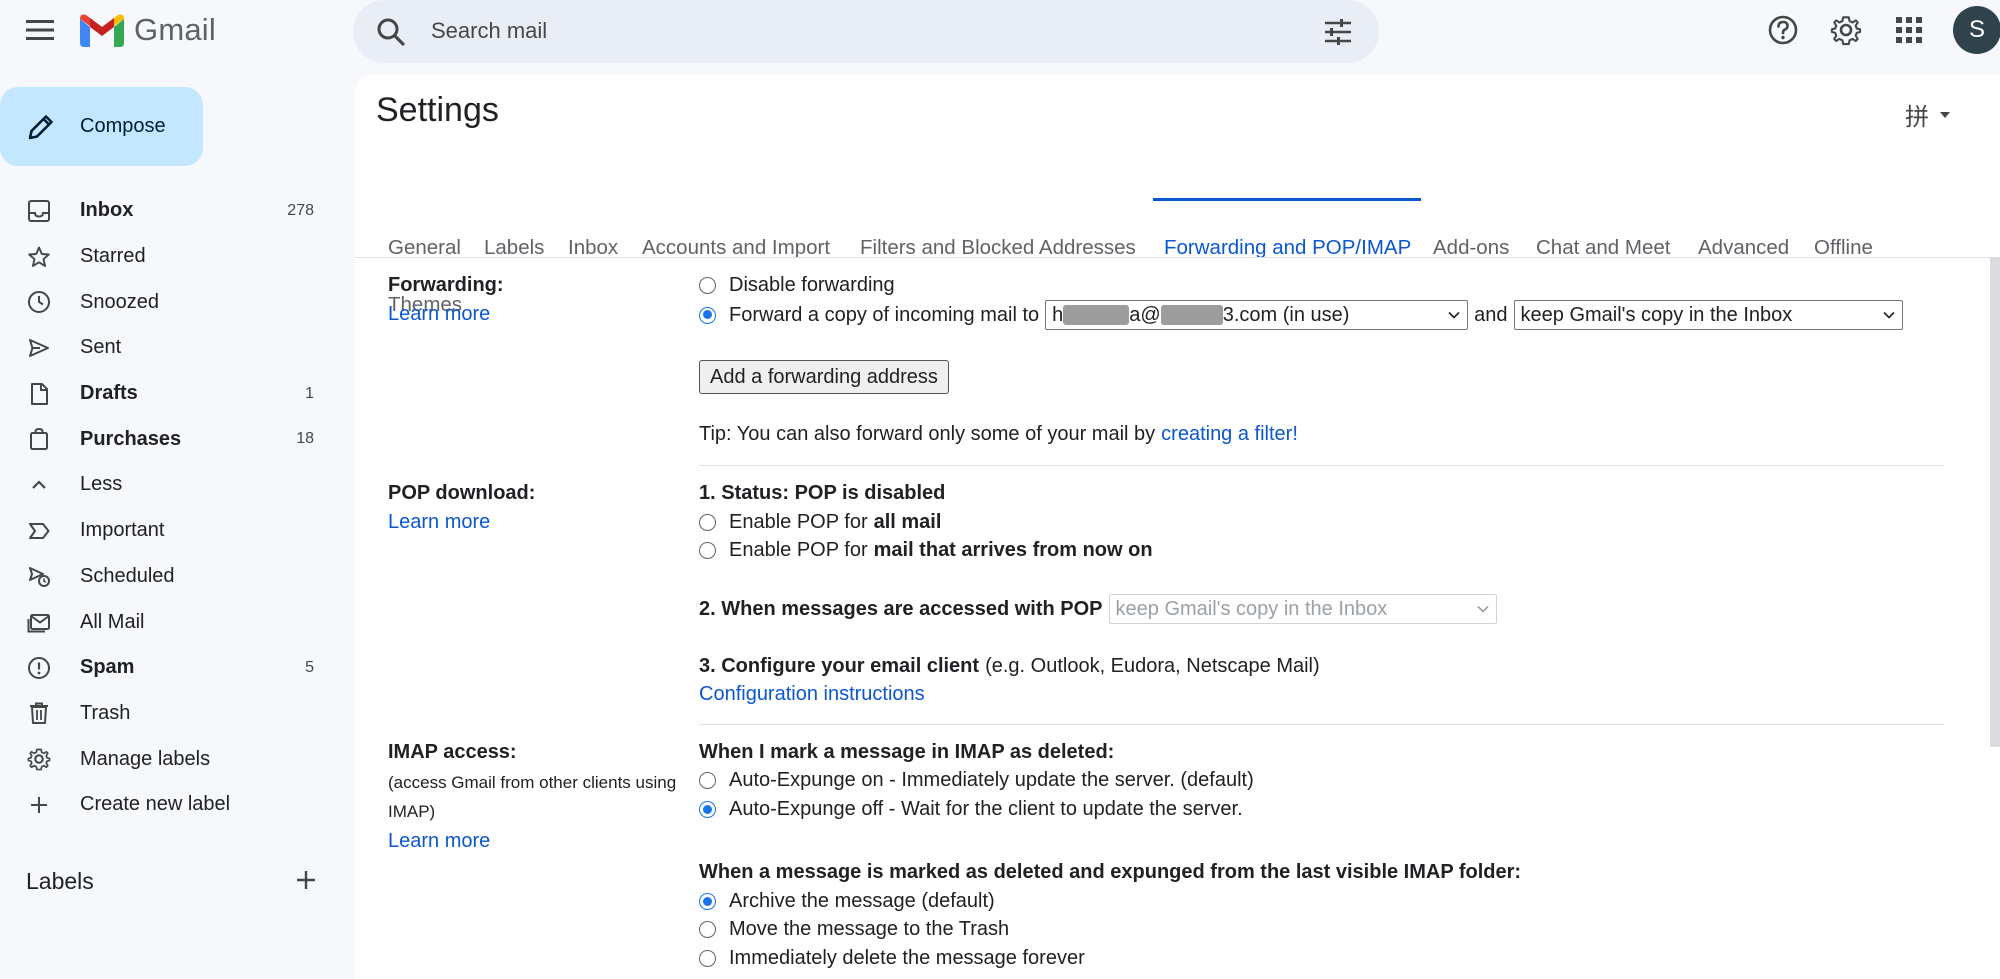  I want to click on disable-forwarding-label: Disable forwarding, so click(812, 285).